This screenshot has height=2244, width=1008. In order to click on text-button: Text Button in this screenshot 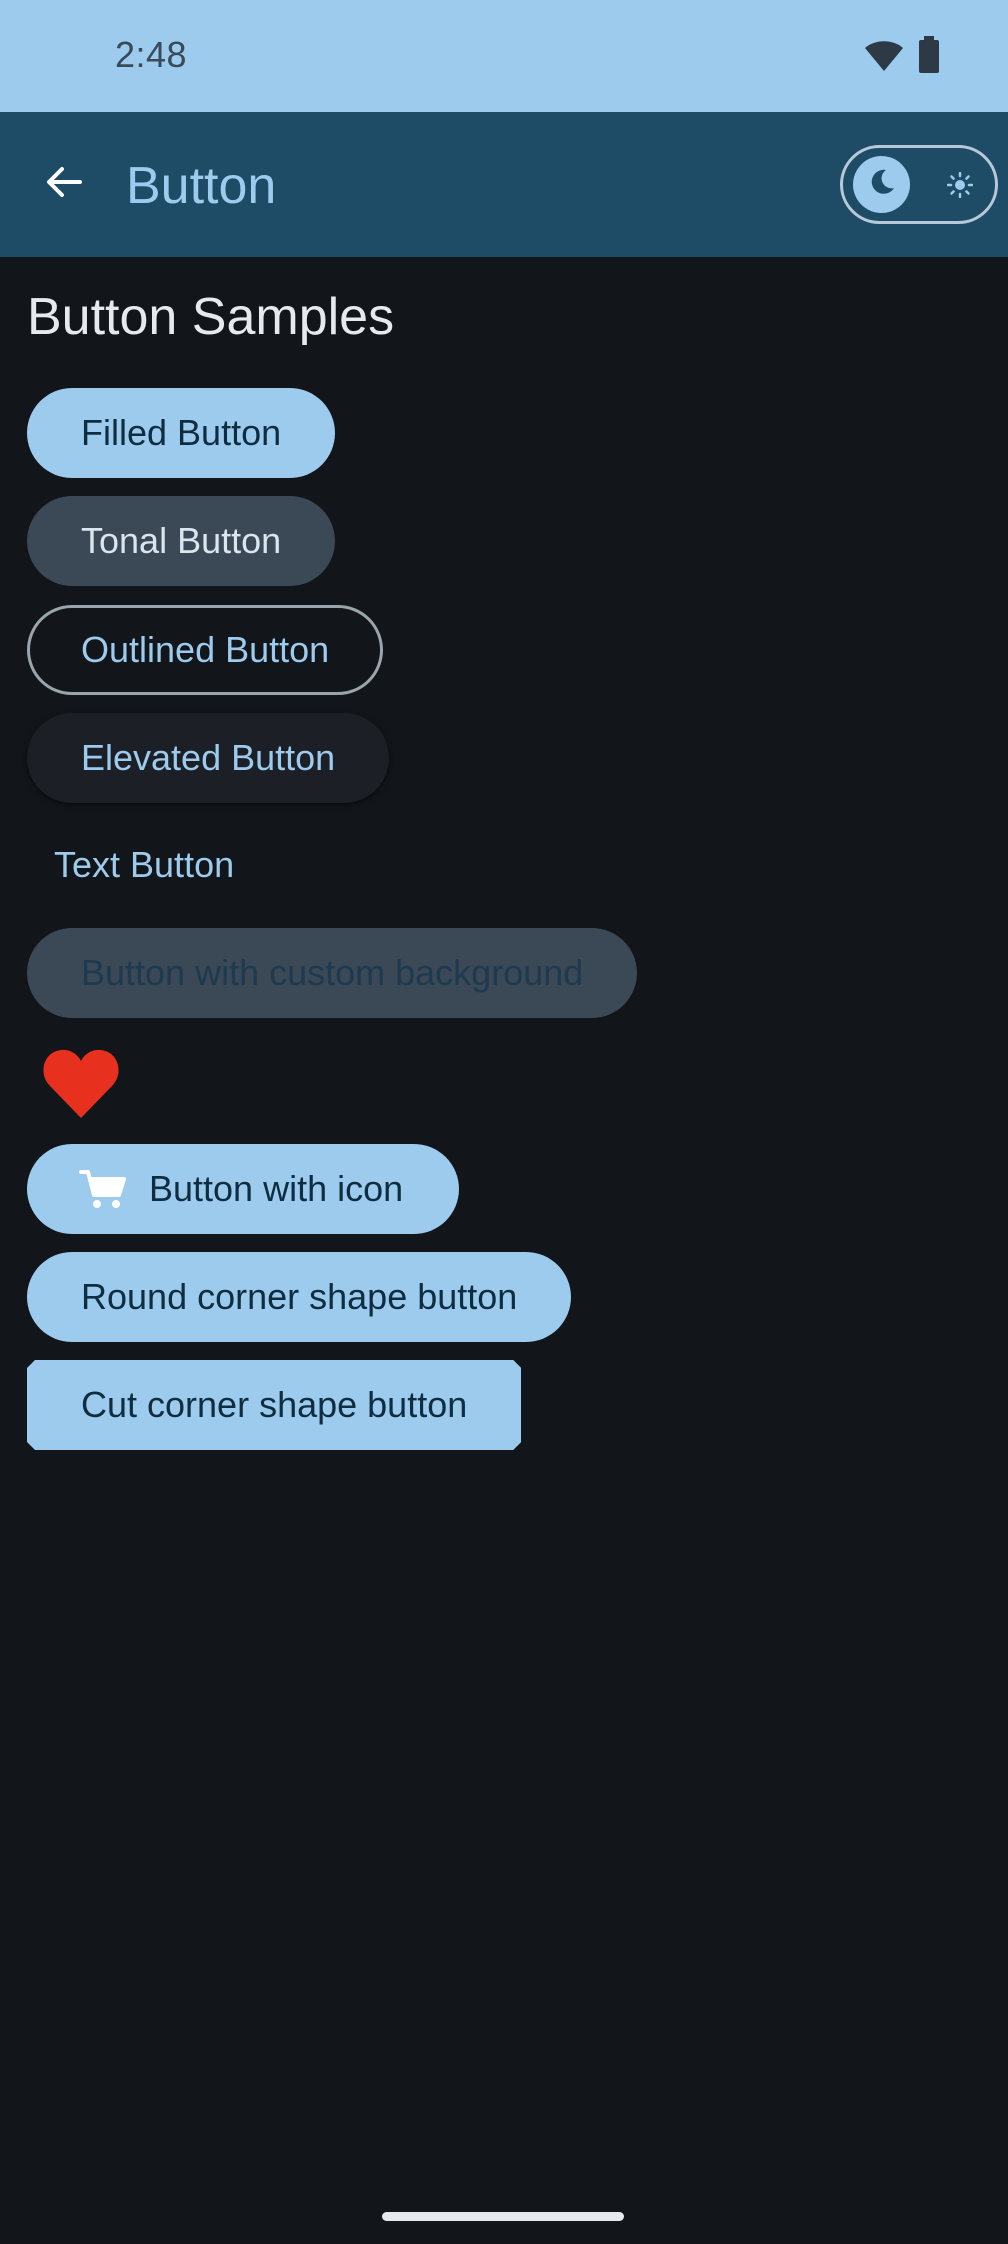, I will do `click(144, 865)`.